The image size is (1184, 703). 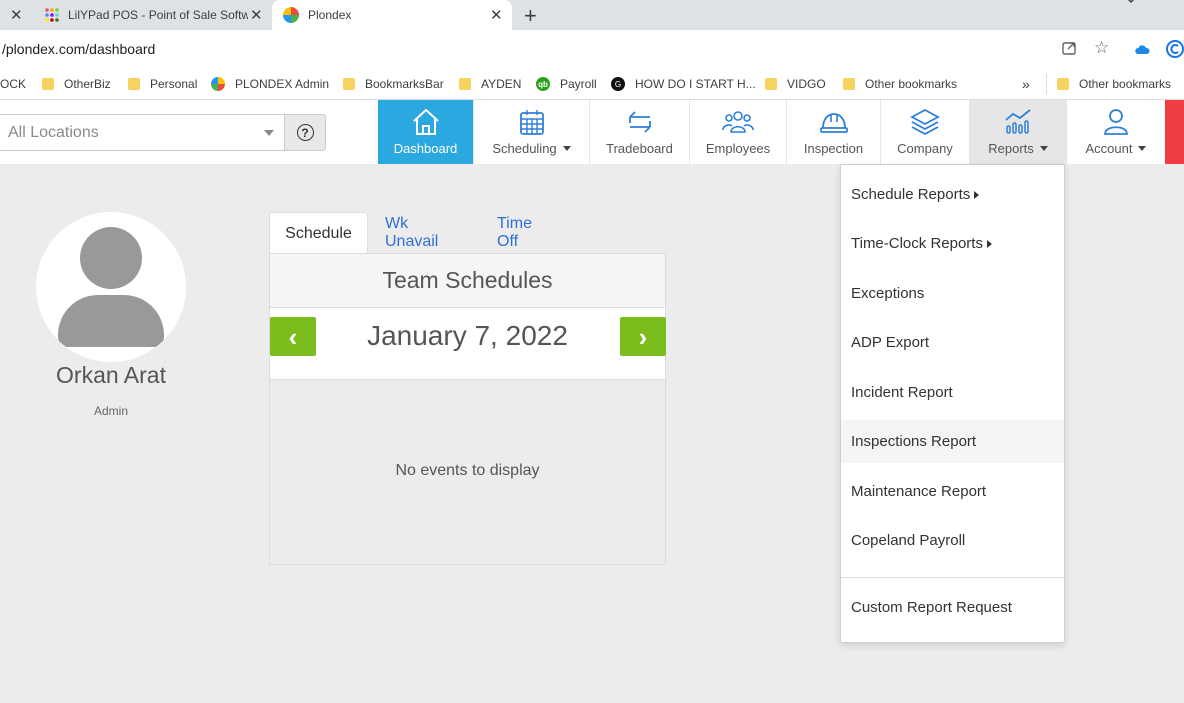 I want to click on share-icon, so click(x=1069, y=50).